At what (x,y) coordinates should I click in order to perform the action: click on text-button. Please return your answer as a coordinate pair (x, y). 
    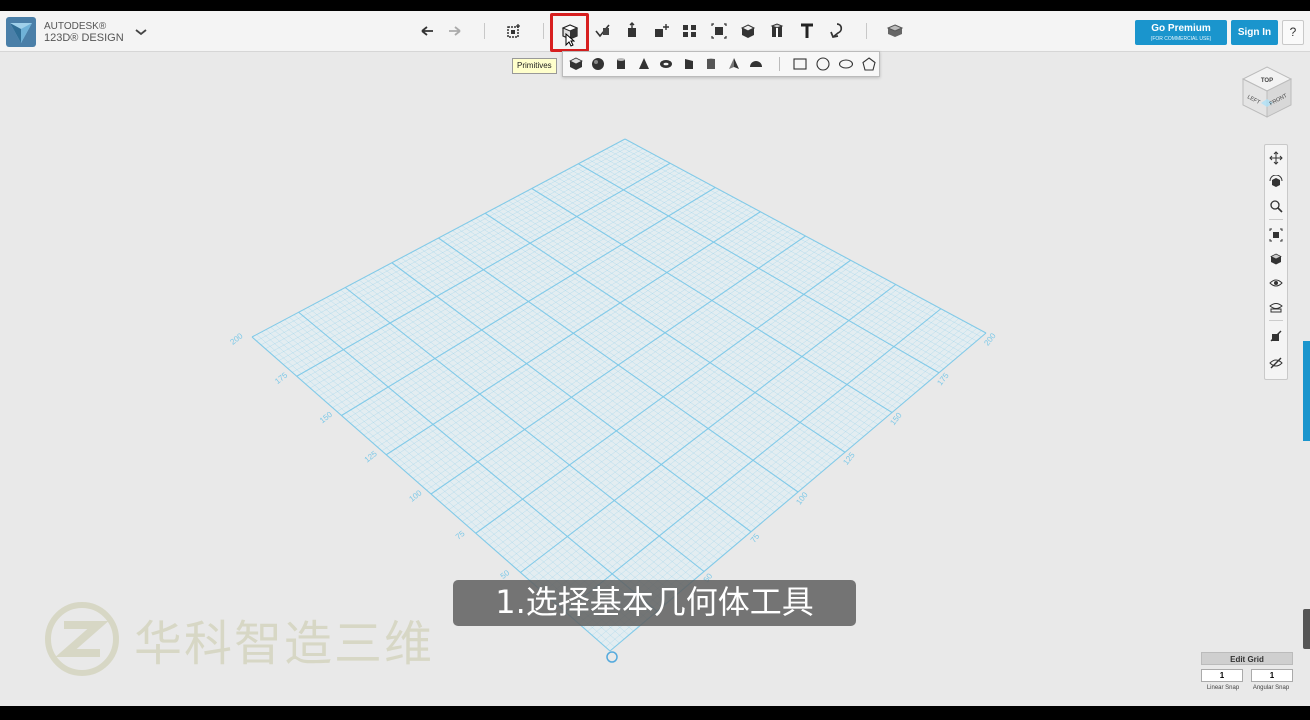
    Looking at the image, I should click on (807, 31).